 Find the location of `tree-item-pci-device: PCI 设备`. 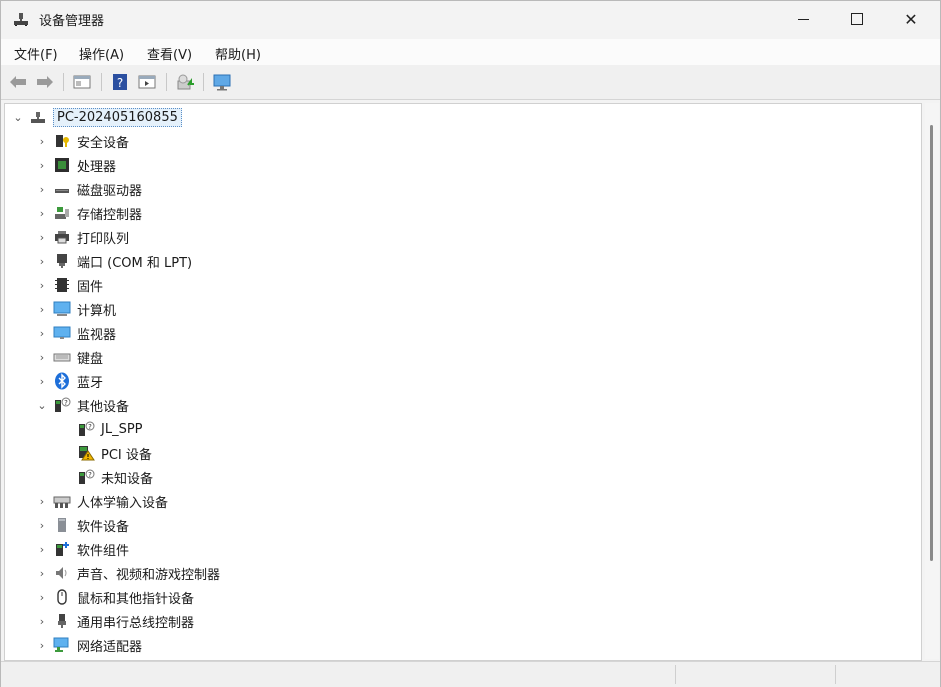

tree-item-pci-device: PCI 设备 is located at coordinates (105, 453).